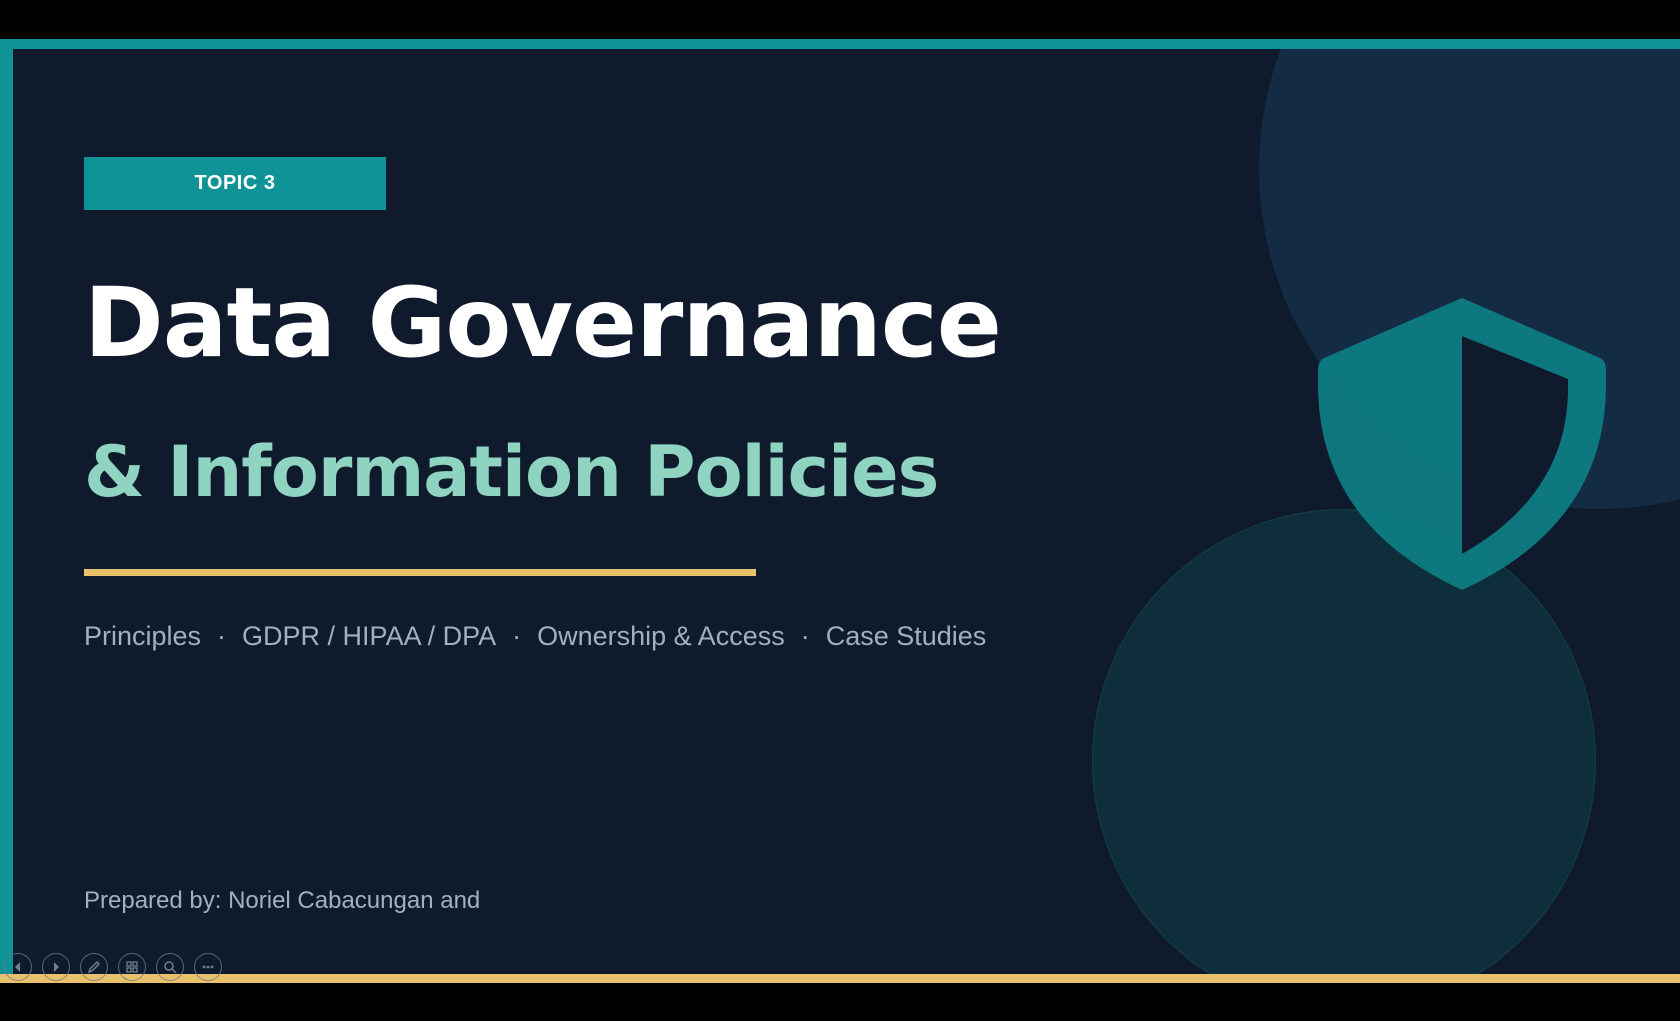 This screenshot has width=1680, height=1021. Describe the element at coordinates (906, 636) in the screenshot. I see `topic-item: Case Studies` at that location.